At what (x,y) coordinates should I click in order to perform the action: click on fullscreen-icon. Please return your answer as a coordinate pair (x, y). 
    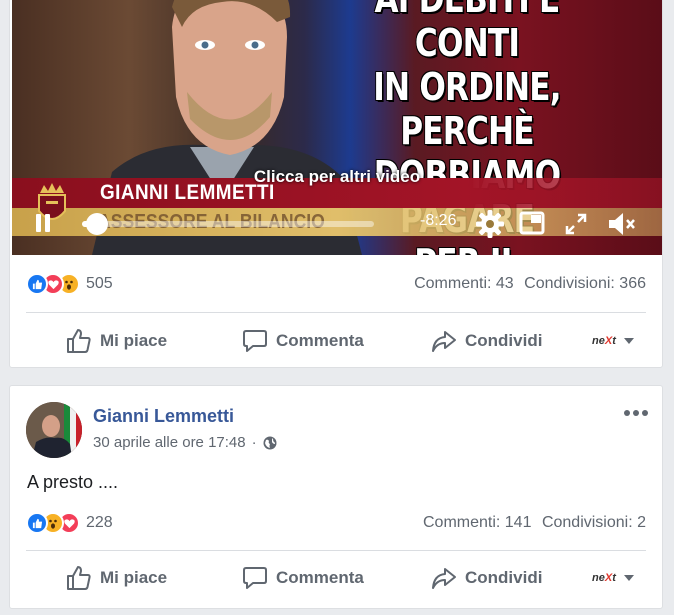
    Looking at the image, I should click on (576, 224).